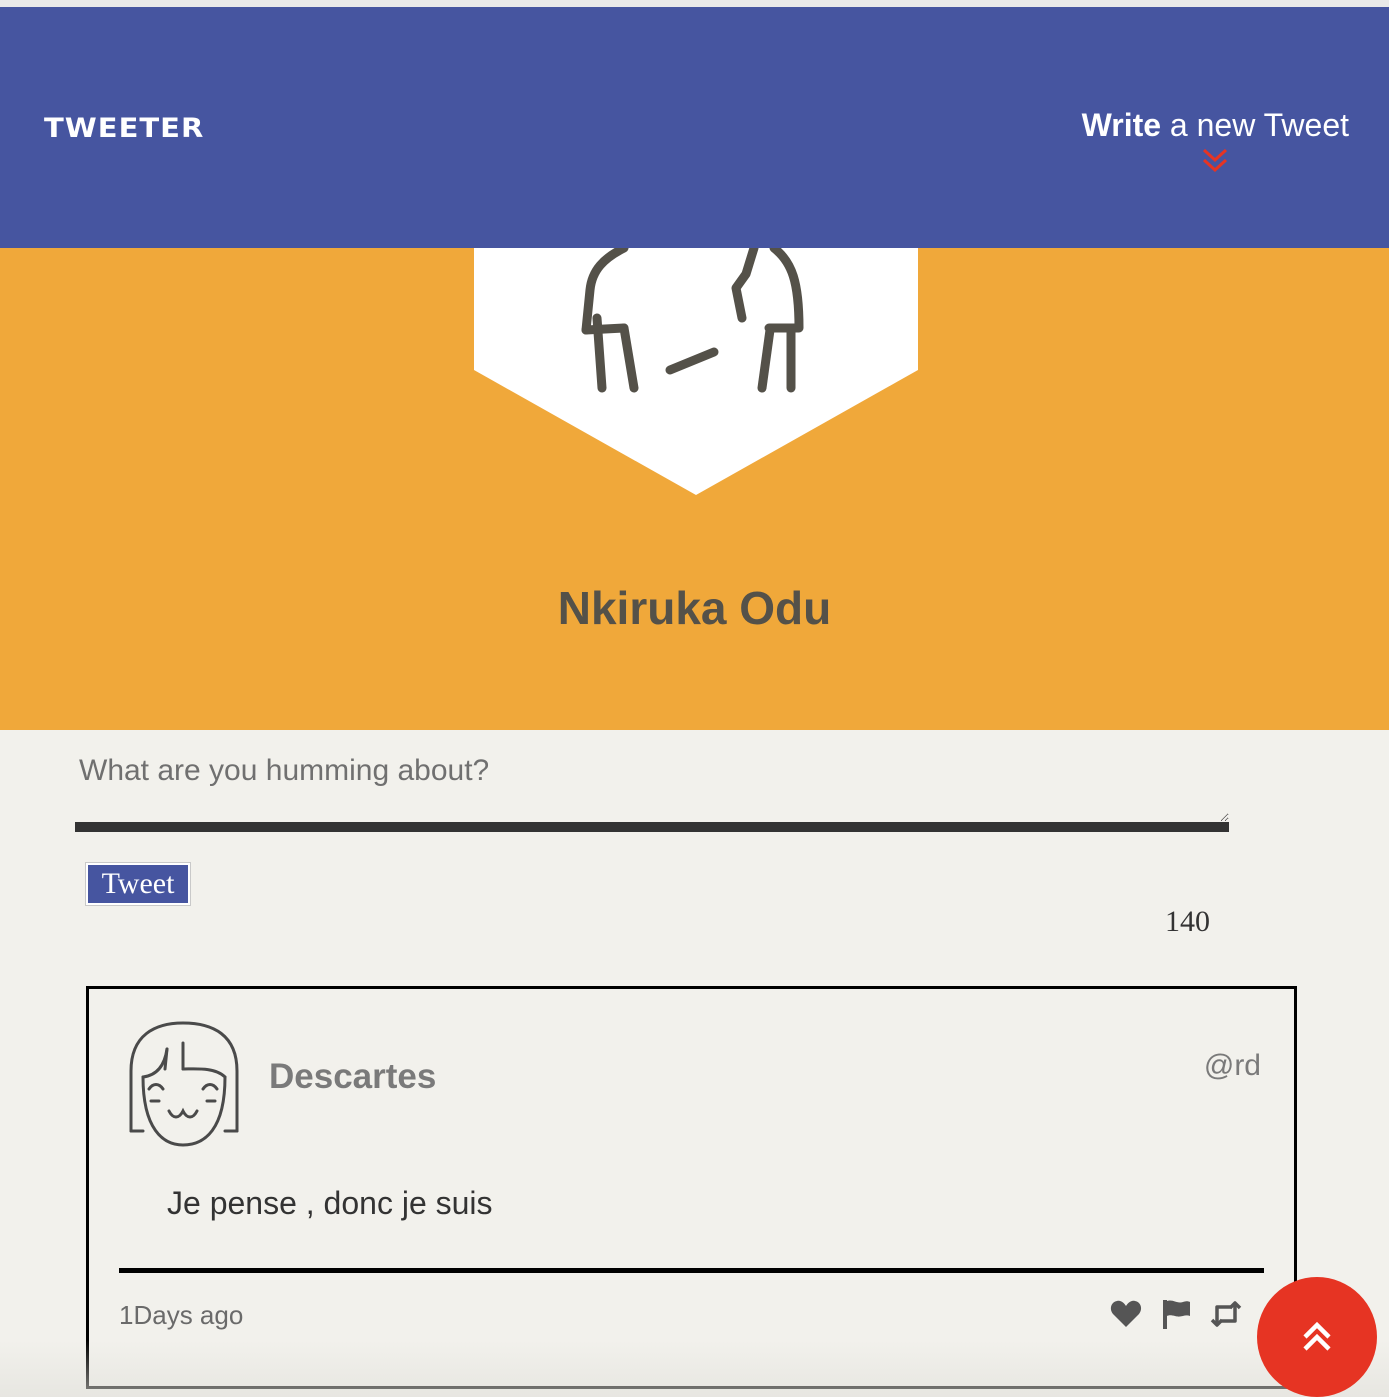 The width and height of the screenshot is (1389, 1397). Describe the element at coordinates (330, 1203) in the screenshot. I see `tweet-text: Je pense , donc je suis` at that location.